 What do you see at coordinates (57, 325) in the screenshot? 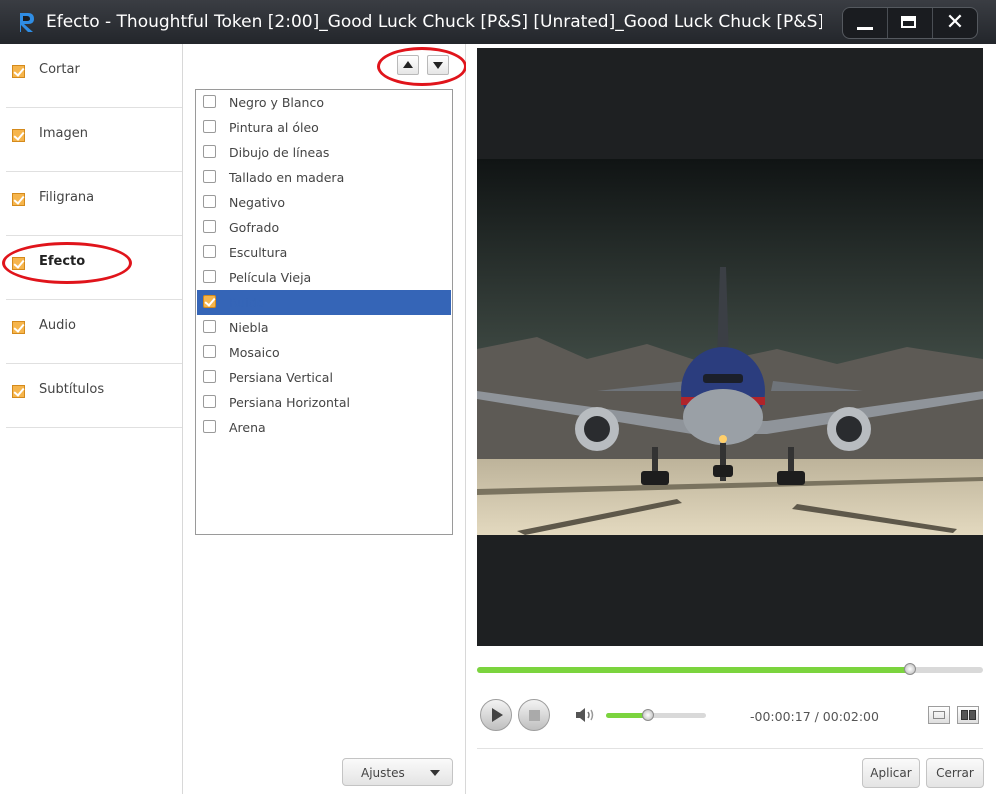
I see `sidebar-item-label: Audio` at bounding box center [57, 325].